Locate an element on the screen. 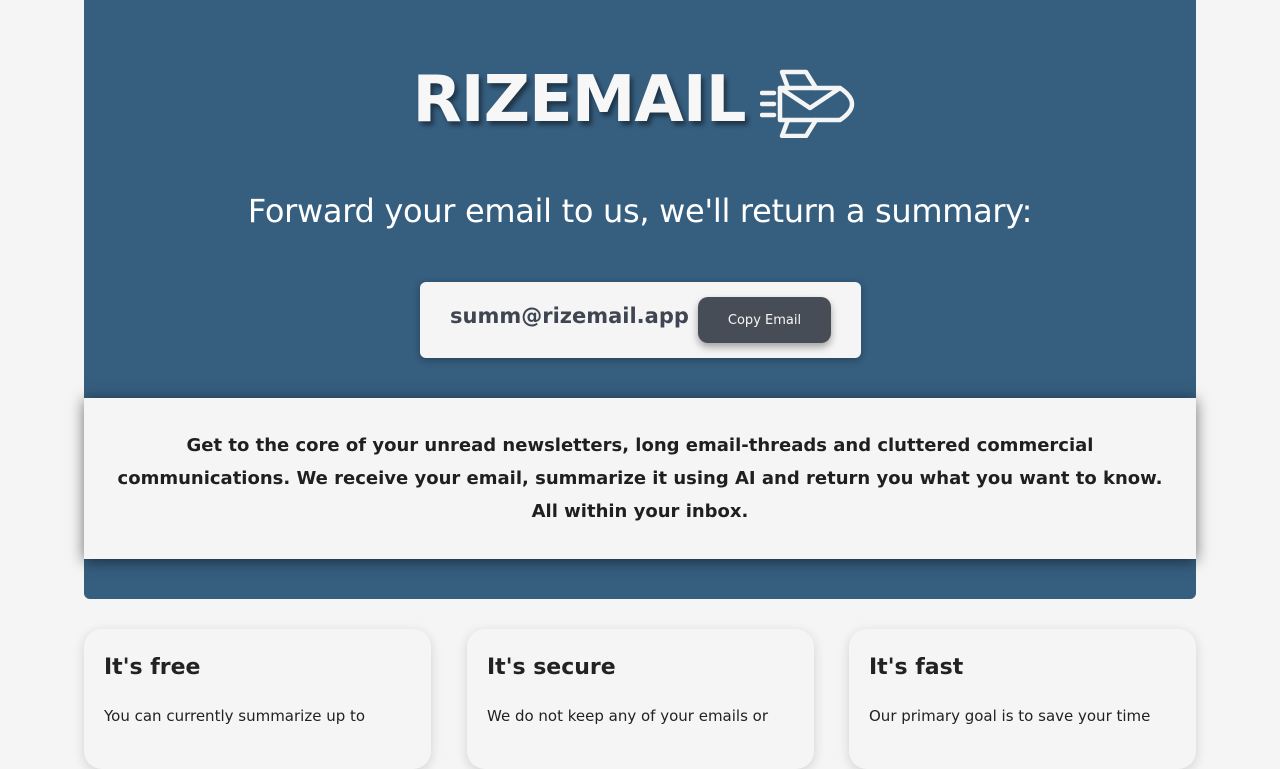  email-address: summ@rizemail.app is located at coordinates (569, 316).